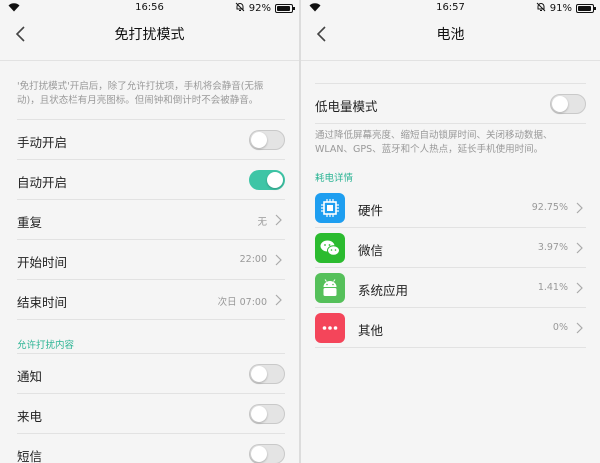 Image resolution: width=600 pixels, height=463 pixels. I want to click on sms-toggle, so click(267, 453).